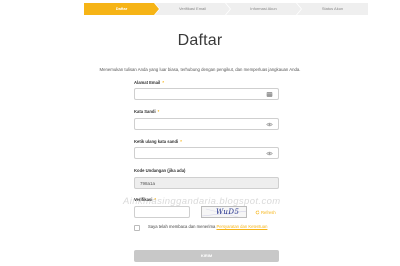 This screenshot has width=400, height=266. What do you see at coordinates (148, 183) in the screenshot?
I see `invite-code-value: 798a1a` at bounding box center [148, 183].